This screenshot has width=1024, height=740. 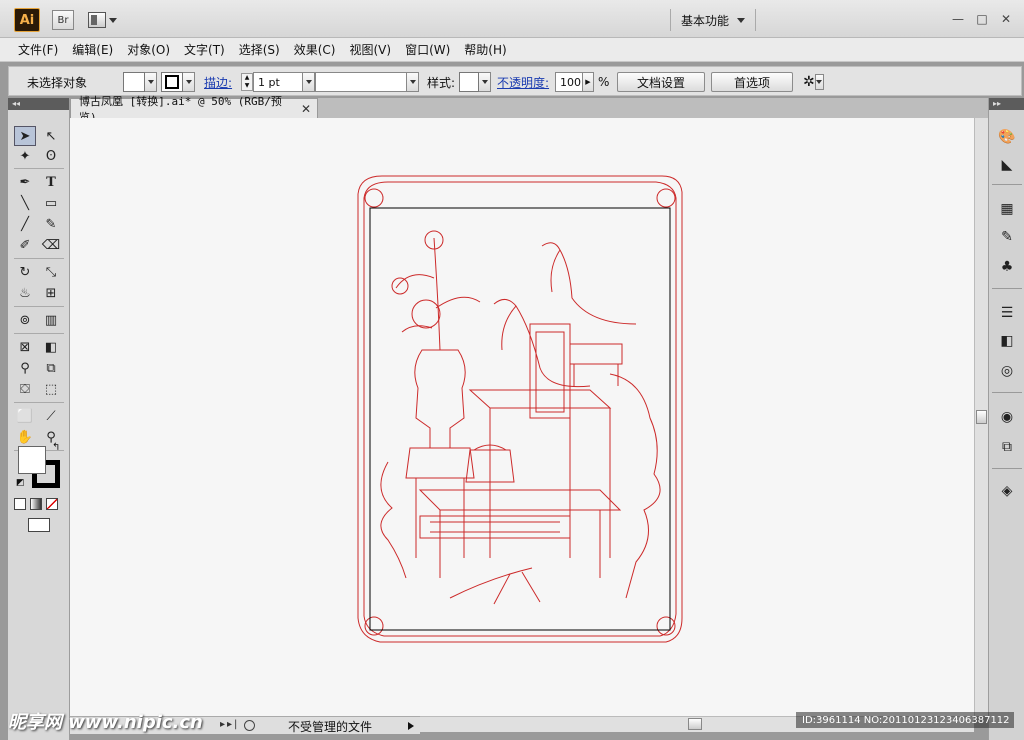 What do you see at coordinates (25, 136) in the screenshot?
I see `selection-tool-icon: ➤` at bounding box center [25, 136].